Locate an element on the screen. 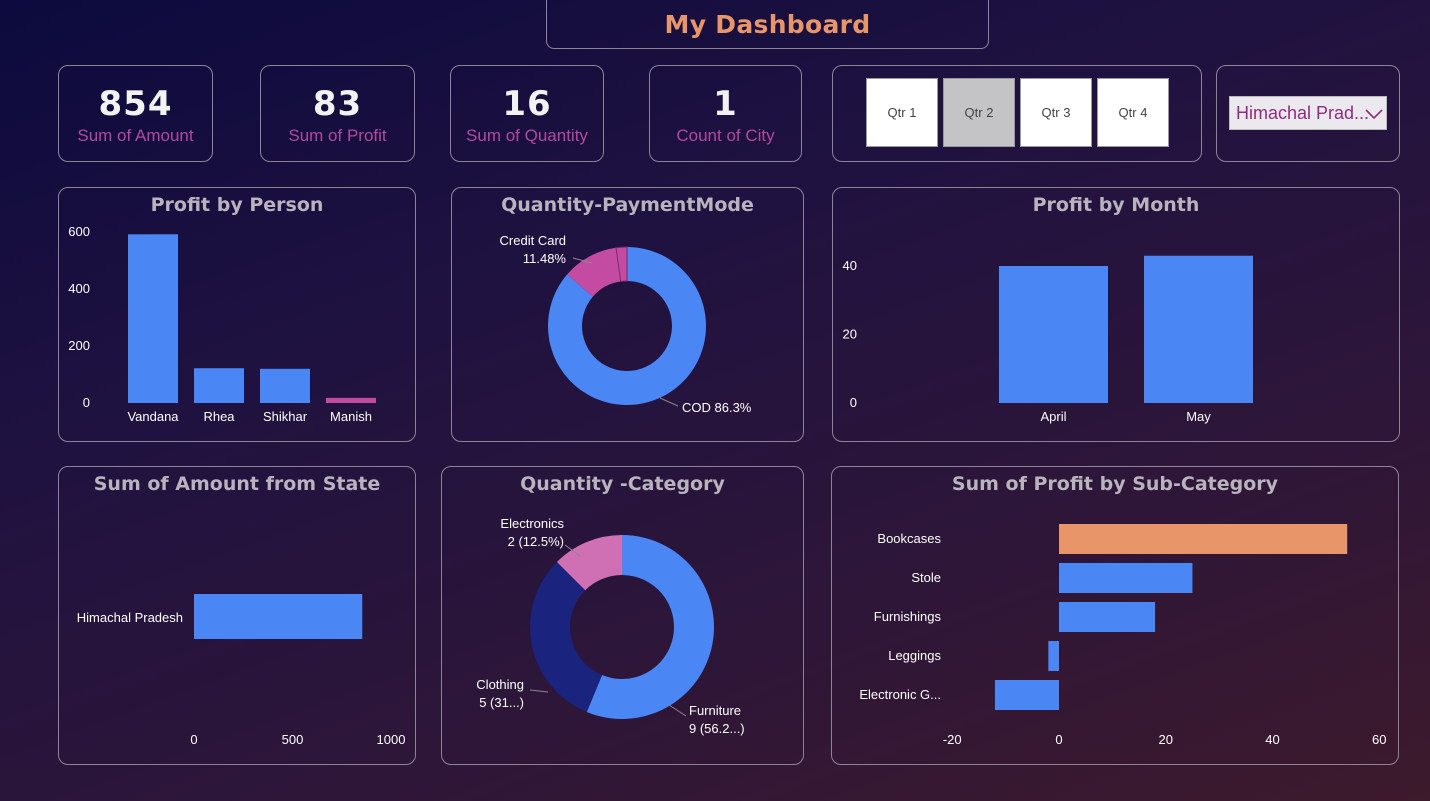  x-tick-label: May is located at coordinates (1198, 416).